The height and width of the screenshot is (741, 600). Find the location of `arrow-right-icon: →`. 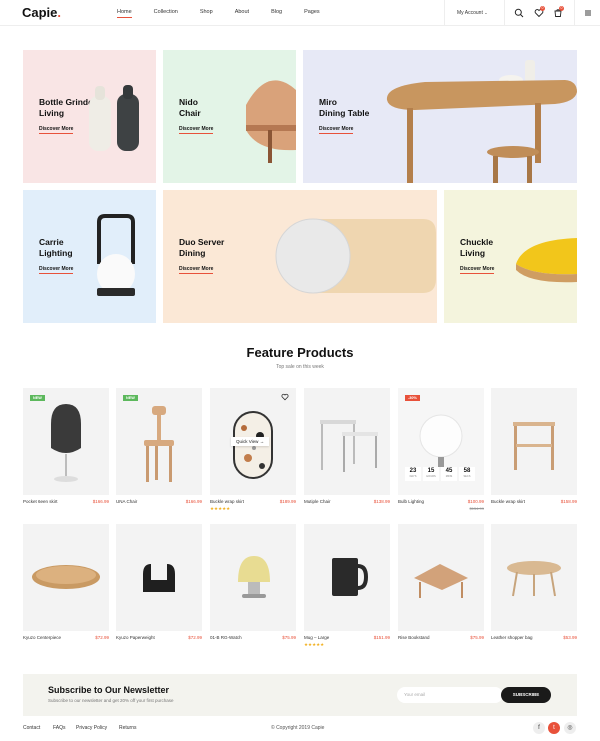

arrow-right-icon: → is located at coordinates (262, 441).